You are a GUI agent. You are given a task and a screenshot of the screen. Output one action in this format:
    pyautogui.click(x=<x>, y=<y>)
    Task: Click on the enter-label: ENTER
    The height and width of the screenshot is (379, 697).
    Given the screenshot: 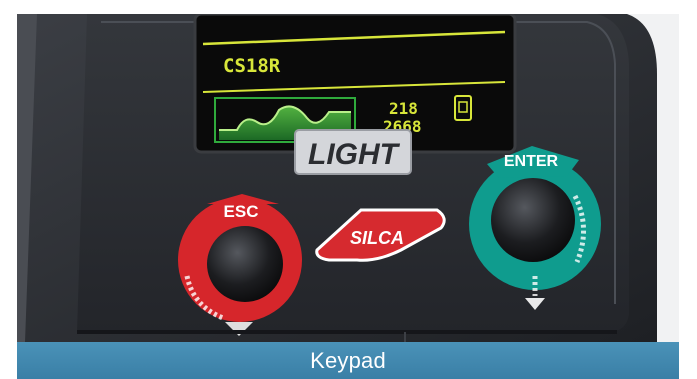 What is the action you would take?
    pyautogui.click(x=531, y=161)
    